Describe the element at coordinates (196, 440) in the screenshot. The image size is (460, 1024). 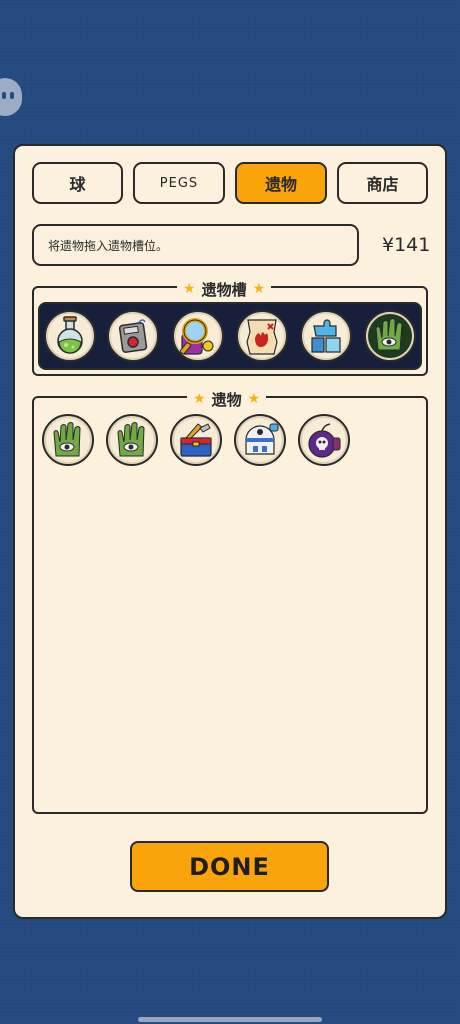
I see `toolbox-relic-icon` at that location.